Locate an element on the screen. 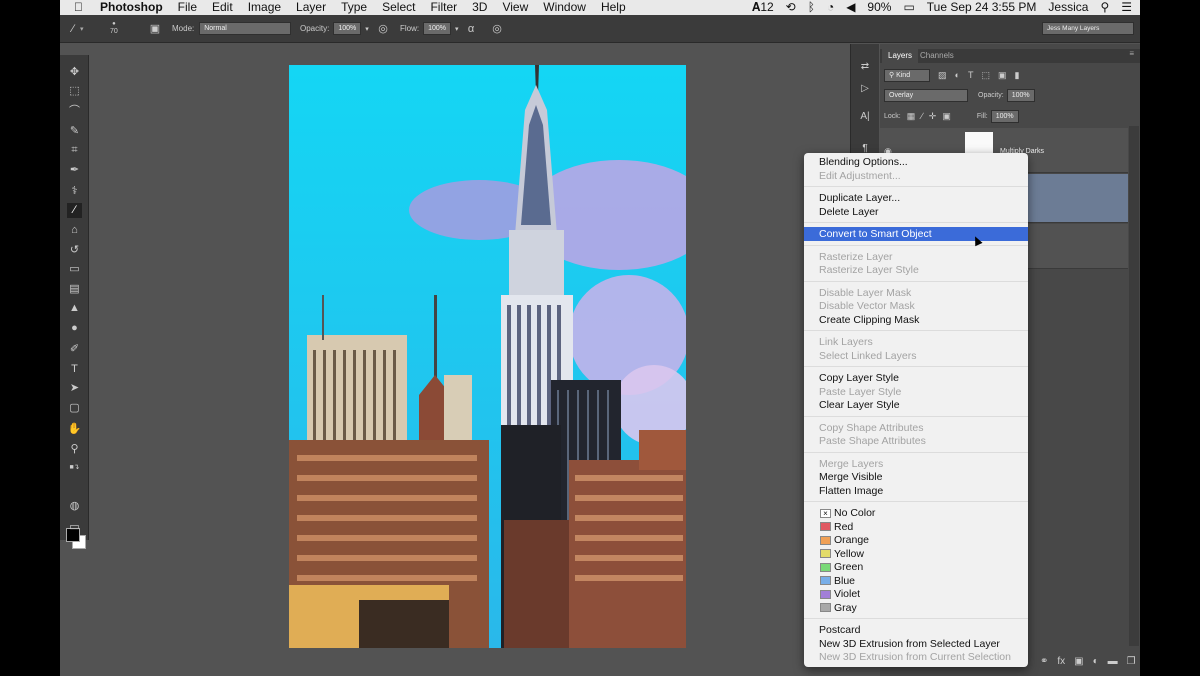 The image size is (1200, 676). clock: Tue Sep 24 3:55 PM is located at coordinates (982, 7).